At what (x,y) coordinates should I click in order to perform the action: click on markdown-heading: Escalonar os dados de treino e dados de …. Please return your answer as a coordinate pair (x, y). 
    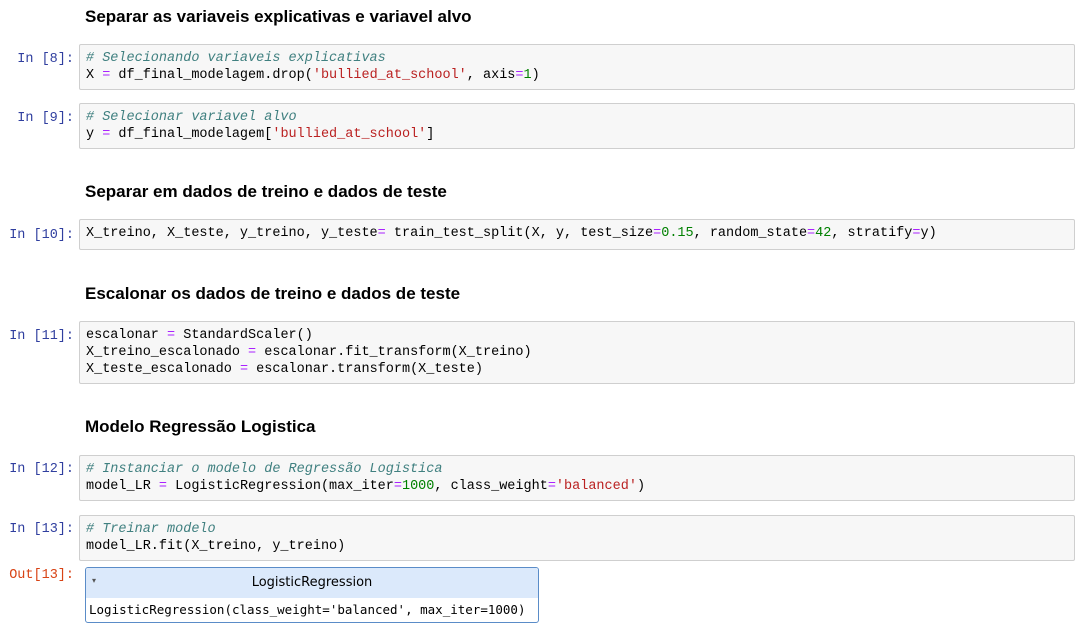
    Looking at the image, I should click on (273, 293).